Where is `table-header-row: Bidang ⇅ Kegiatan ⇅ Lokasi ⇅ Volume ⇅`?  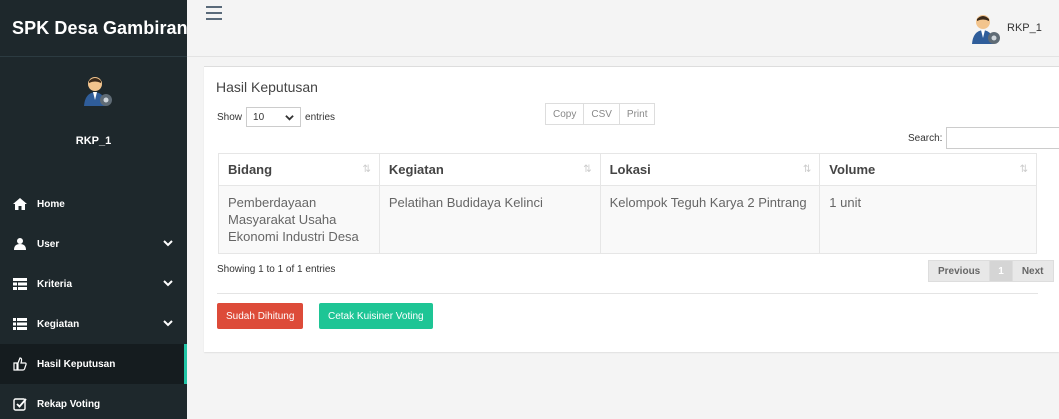
table-header-row: Bidang ⇅ Kegiatan ⇅ Lokasi ⇅ Volume ⇅ is located at coordinates (627, 169).